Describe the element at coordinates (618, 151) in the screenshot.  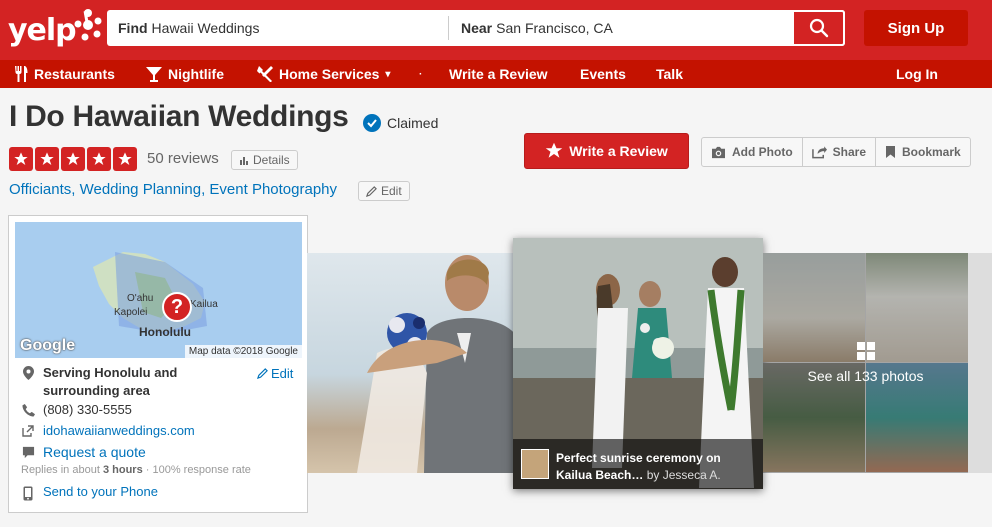
I see `write-review-label: Write a Review` at that location.